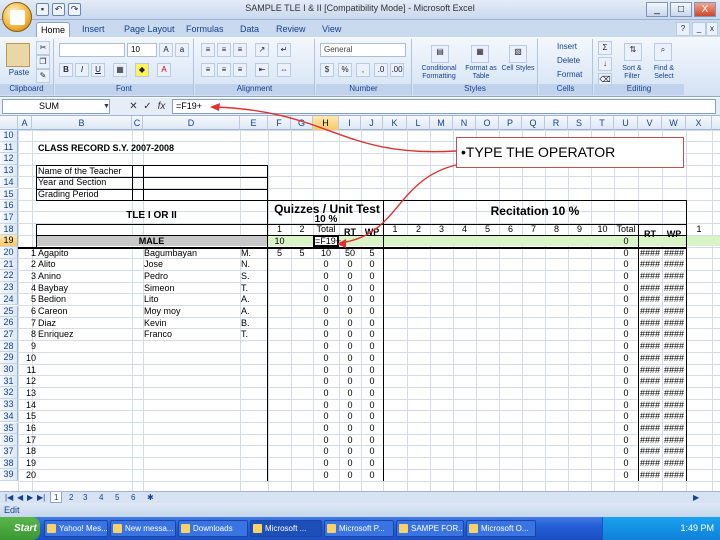  What do you see at coordinates (106, 106) in the screenshot?
I see `name-box-dropdown-icon: ▼` at bounding box center [106, 106].